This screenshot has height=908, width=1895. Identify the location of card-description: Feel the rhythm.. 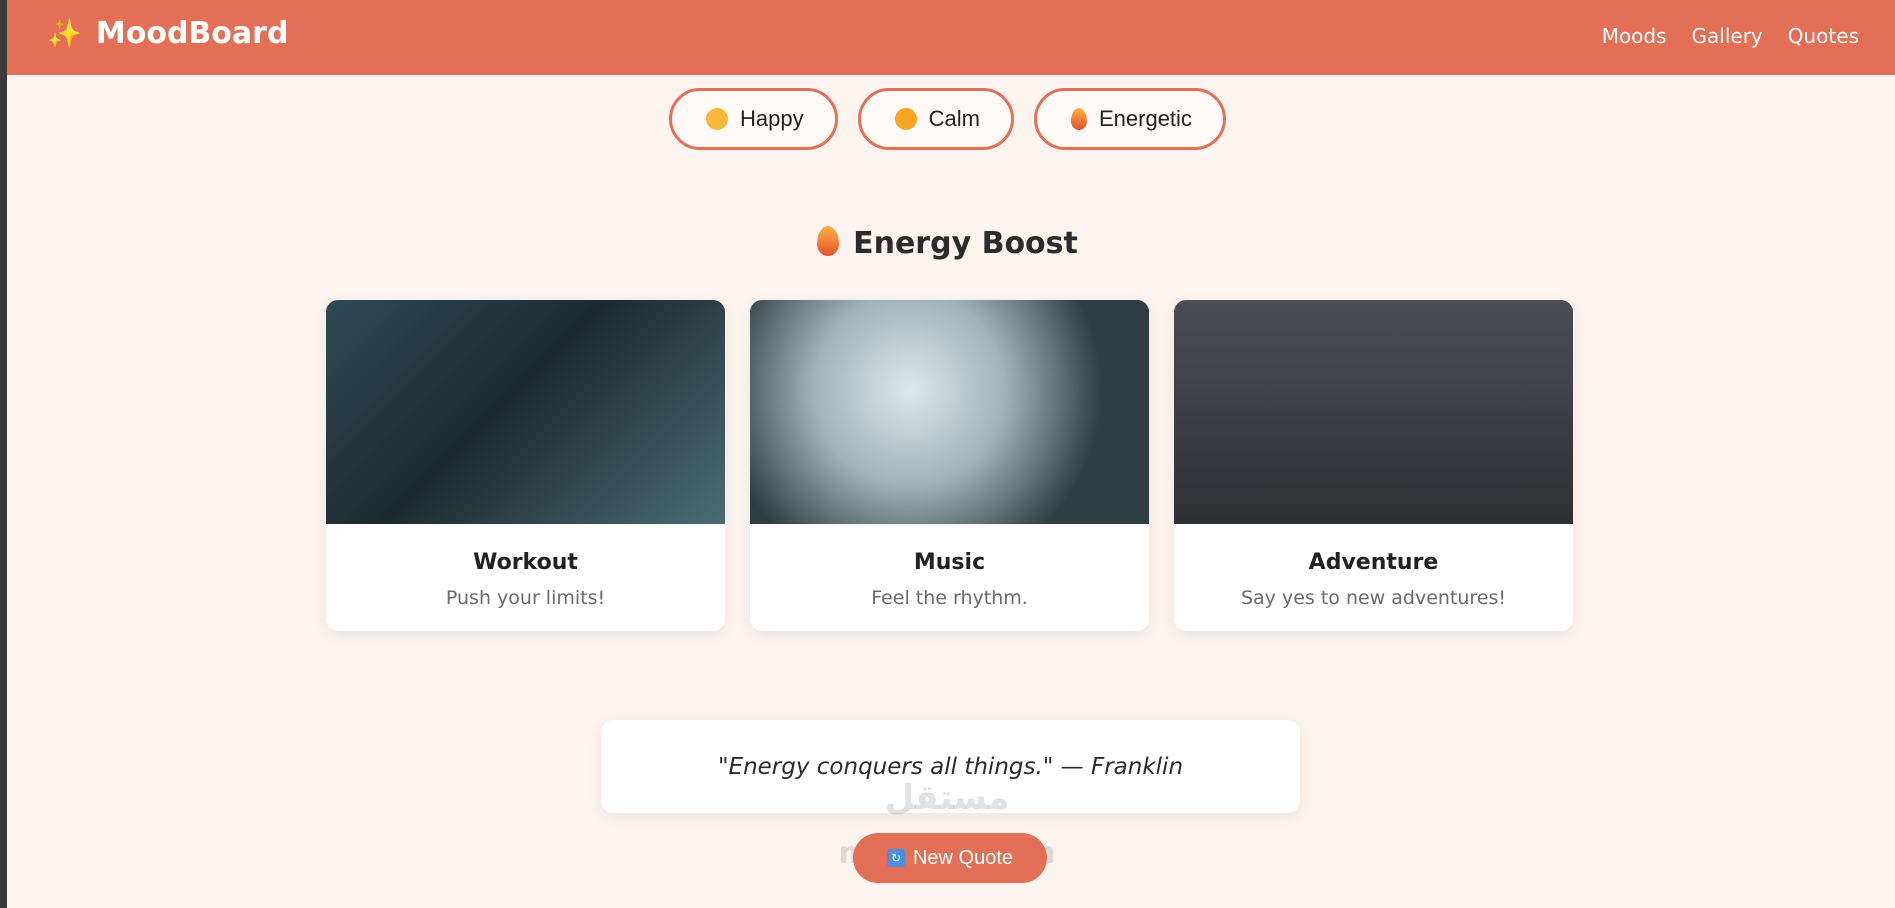
(949, 598).